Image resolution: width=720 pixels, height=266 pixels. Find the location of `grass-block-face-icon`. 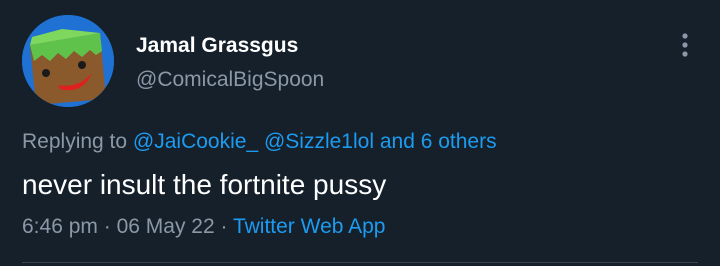

grass-block-face-icon is located at coordinates (68, 61).